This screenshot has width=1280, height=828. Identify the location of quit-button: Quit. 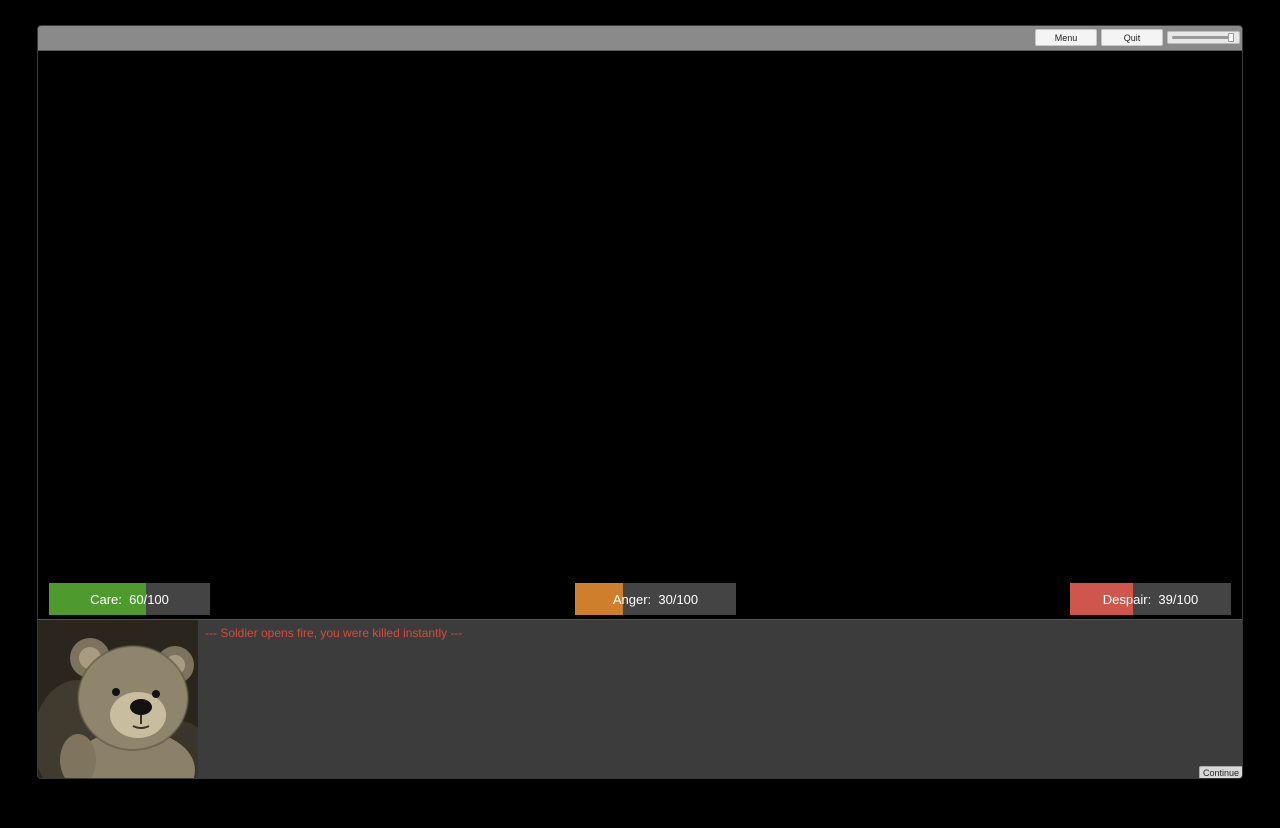
(1132, 37).